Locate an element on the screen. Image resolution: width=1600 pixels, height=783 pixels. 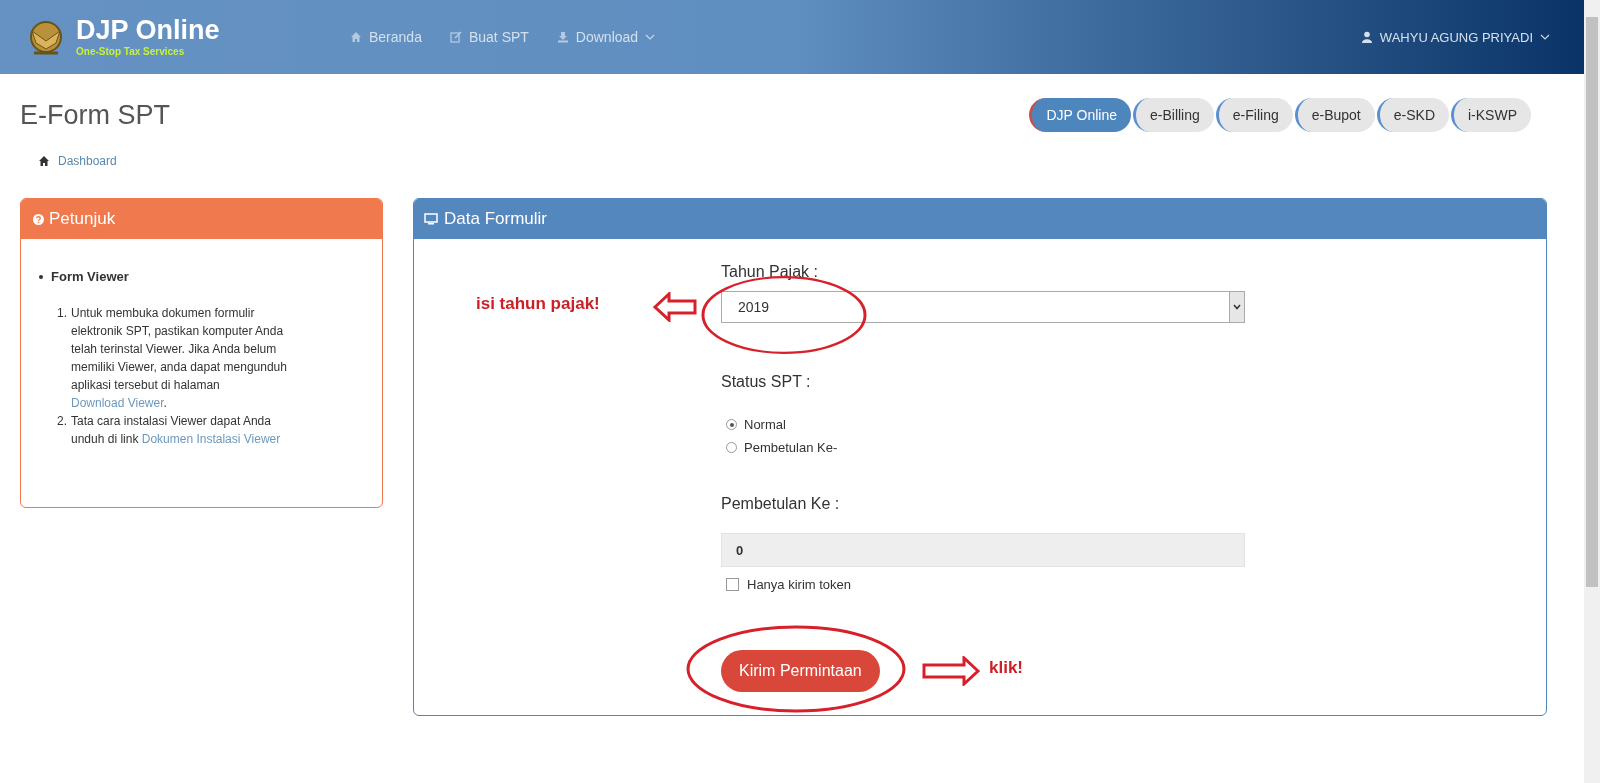
monitor-icon is located at coordinates (431, 219).